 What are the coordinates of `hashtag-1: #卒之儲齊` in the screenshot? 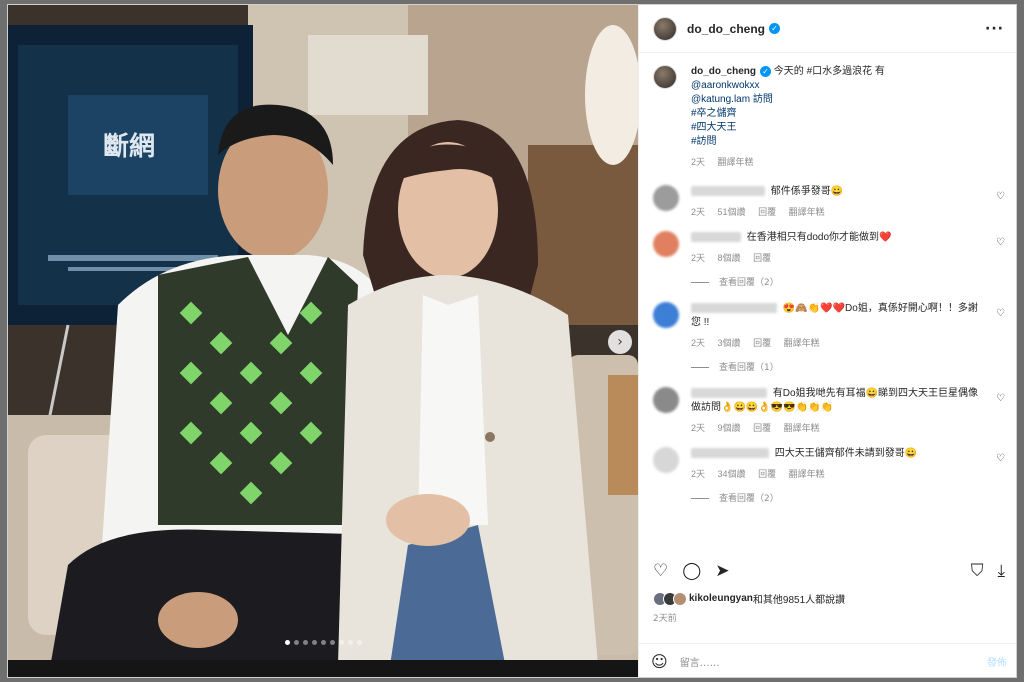 It's located at (788, 114).